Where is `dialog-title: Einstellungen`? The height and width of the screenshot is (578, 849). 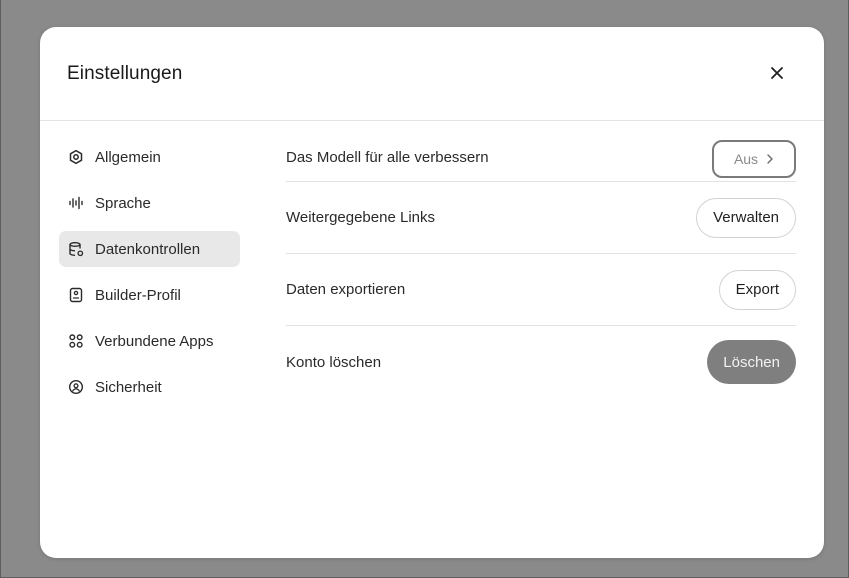 dialog-title: Einstellungen is located at coordinates (125, 73).